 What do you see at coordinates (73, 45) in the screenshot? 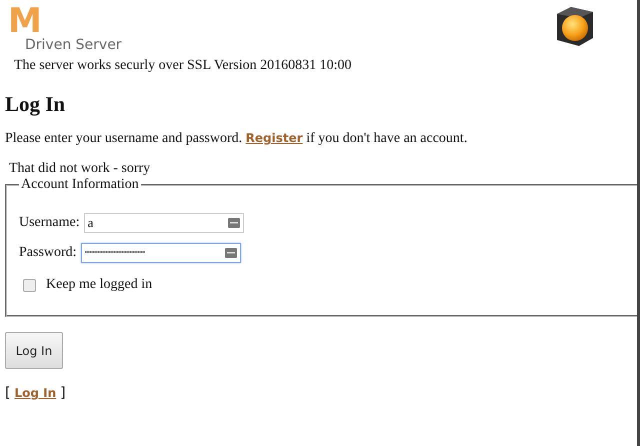
I see `logo-text: Driven Server` at bounding box center [73, 45].